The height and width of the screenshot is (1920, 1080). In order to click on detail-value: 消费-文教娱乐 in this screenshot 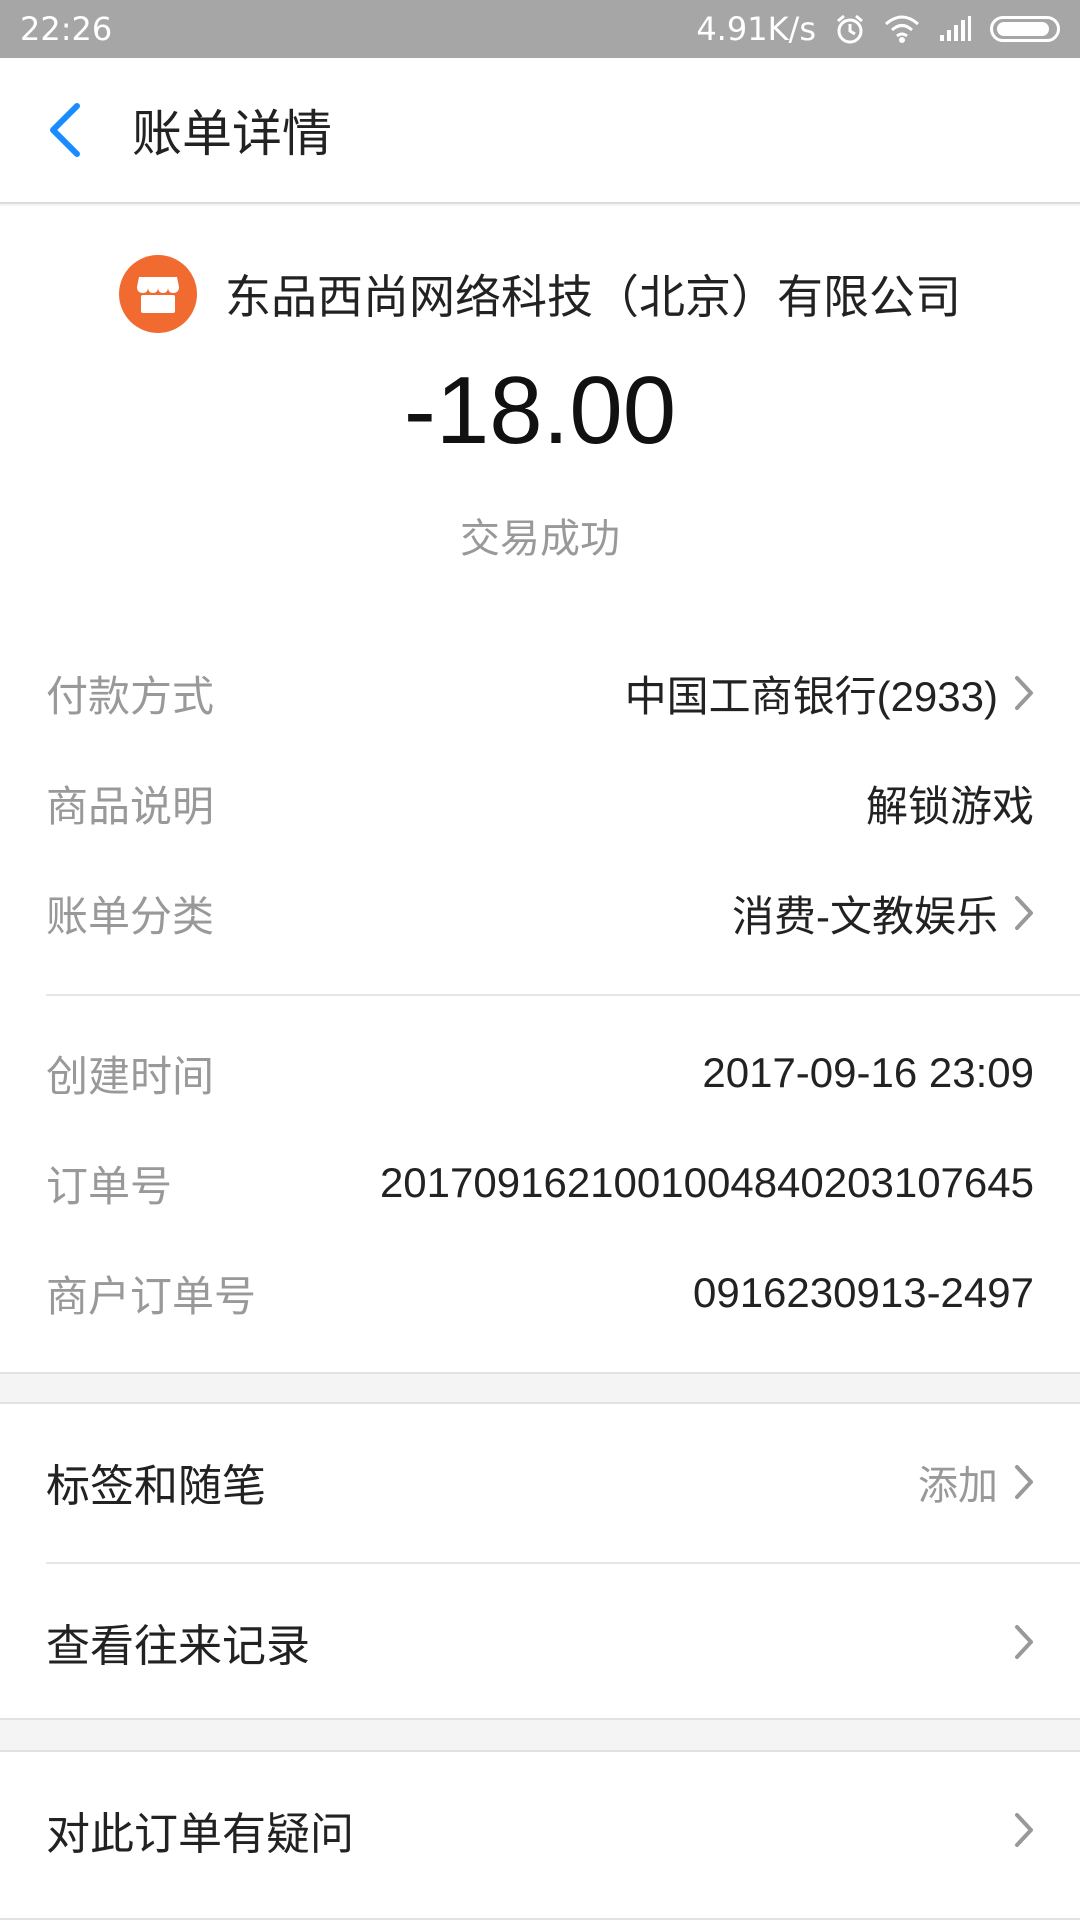, I will do `click(865, 916)`.